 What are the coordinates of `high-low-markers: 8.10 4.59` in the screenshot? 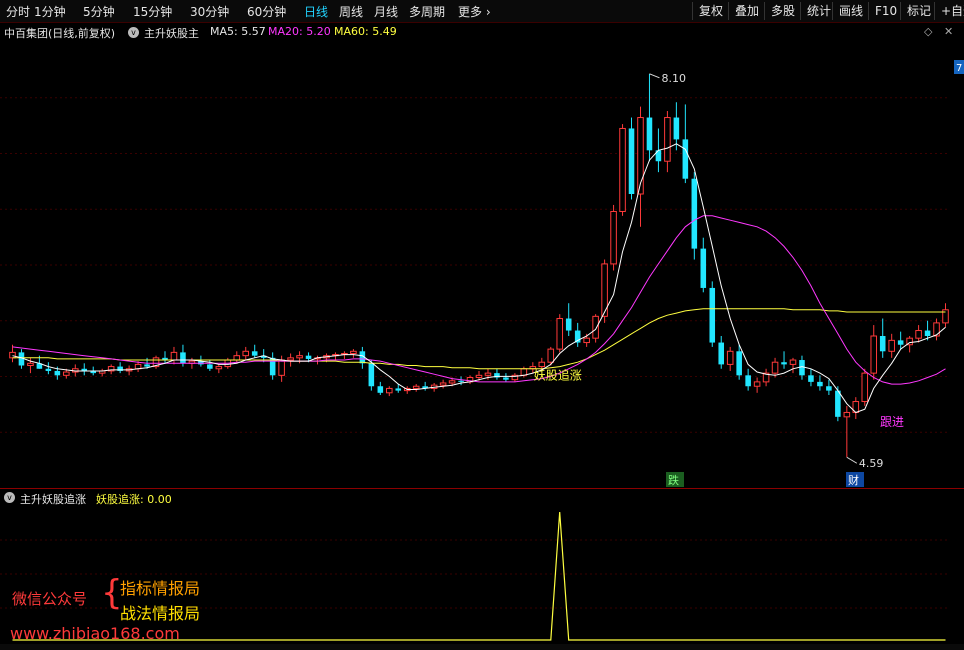 It's located at (766, 271).